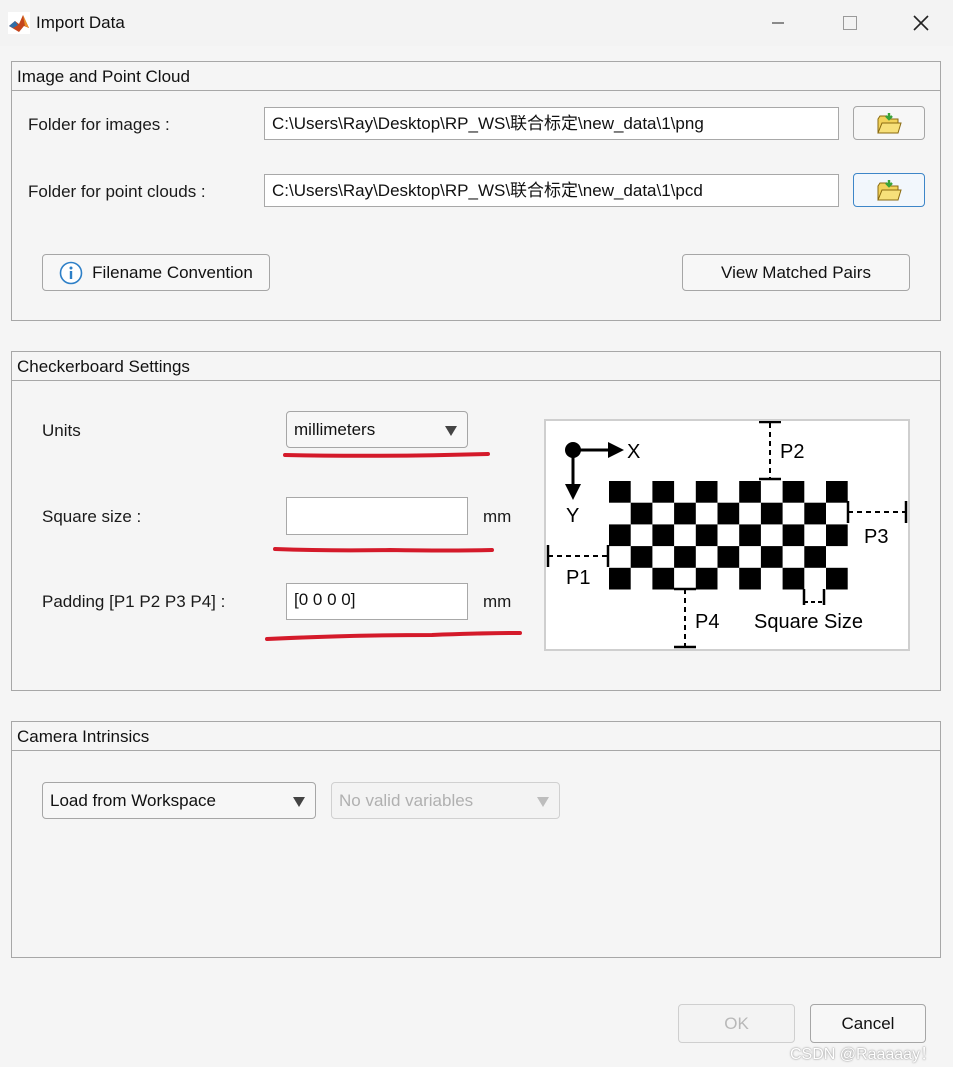 This screenshot has width=953, height=1067. I want to click on units-dropdown: millimeters, so click(377, 429).